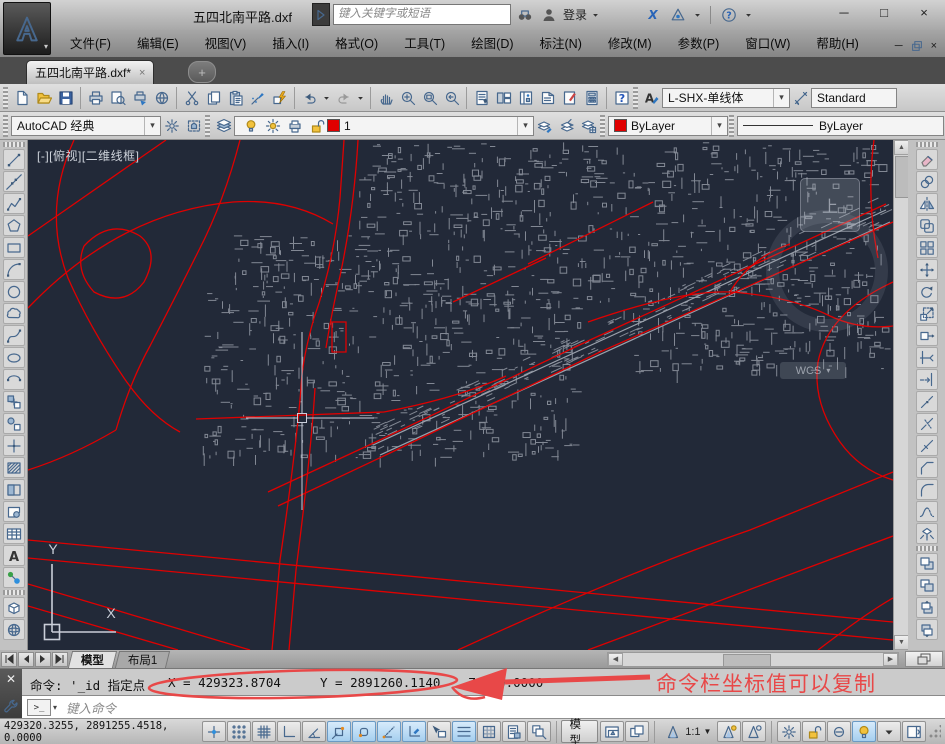  Describe the element at coordinates (13, 489) in the screenshot. I see `gradient-icon` at that location.